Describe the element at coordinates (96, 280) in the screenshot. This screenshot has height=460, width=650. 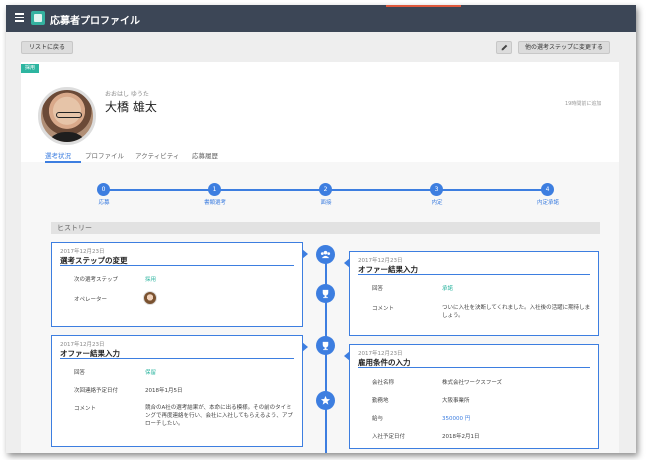
I see `field-label: 次の選考ステップ` at that location.